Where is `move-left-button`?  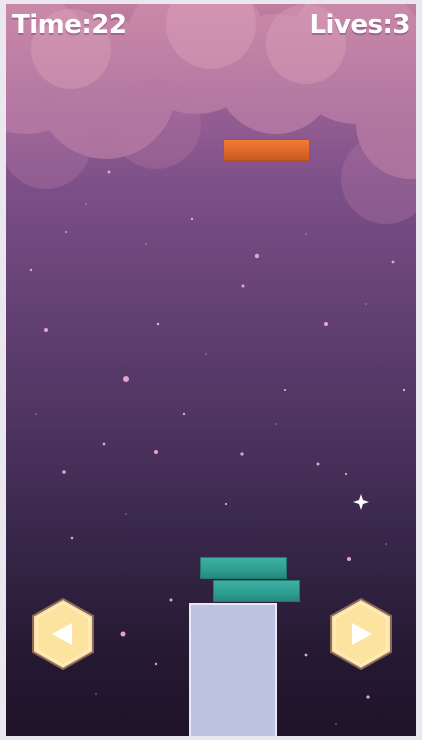 move-left-button is located at coordinates (63, 634).